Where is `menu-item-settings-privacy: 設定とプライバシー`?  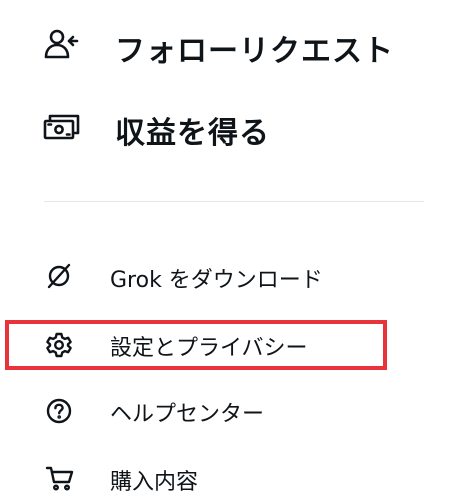 menu-item-settings-privacy: 設定とプライバシー is located at coordinates (232, 344).